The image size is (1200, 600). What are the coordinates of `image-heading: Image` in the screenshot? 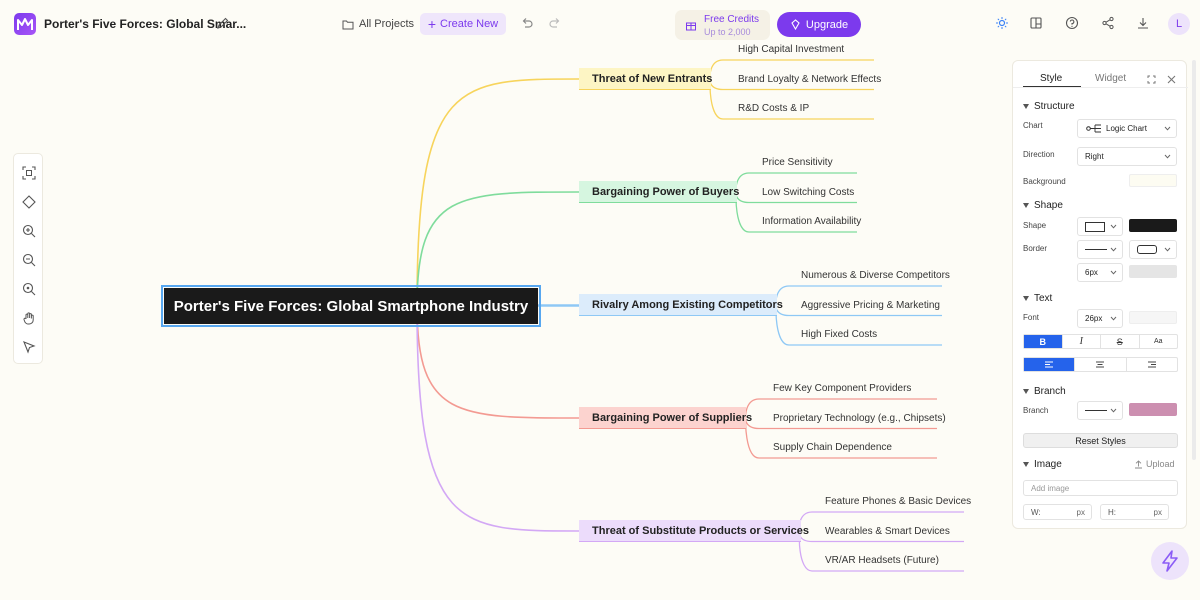 It's located at (1048, 464).